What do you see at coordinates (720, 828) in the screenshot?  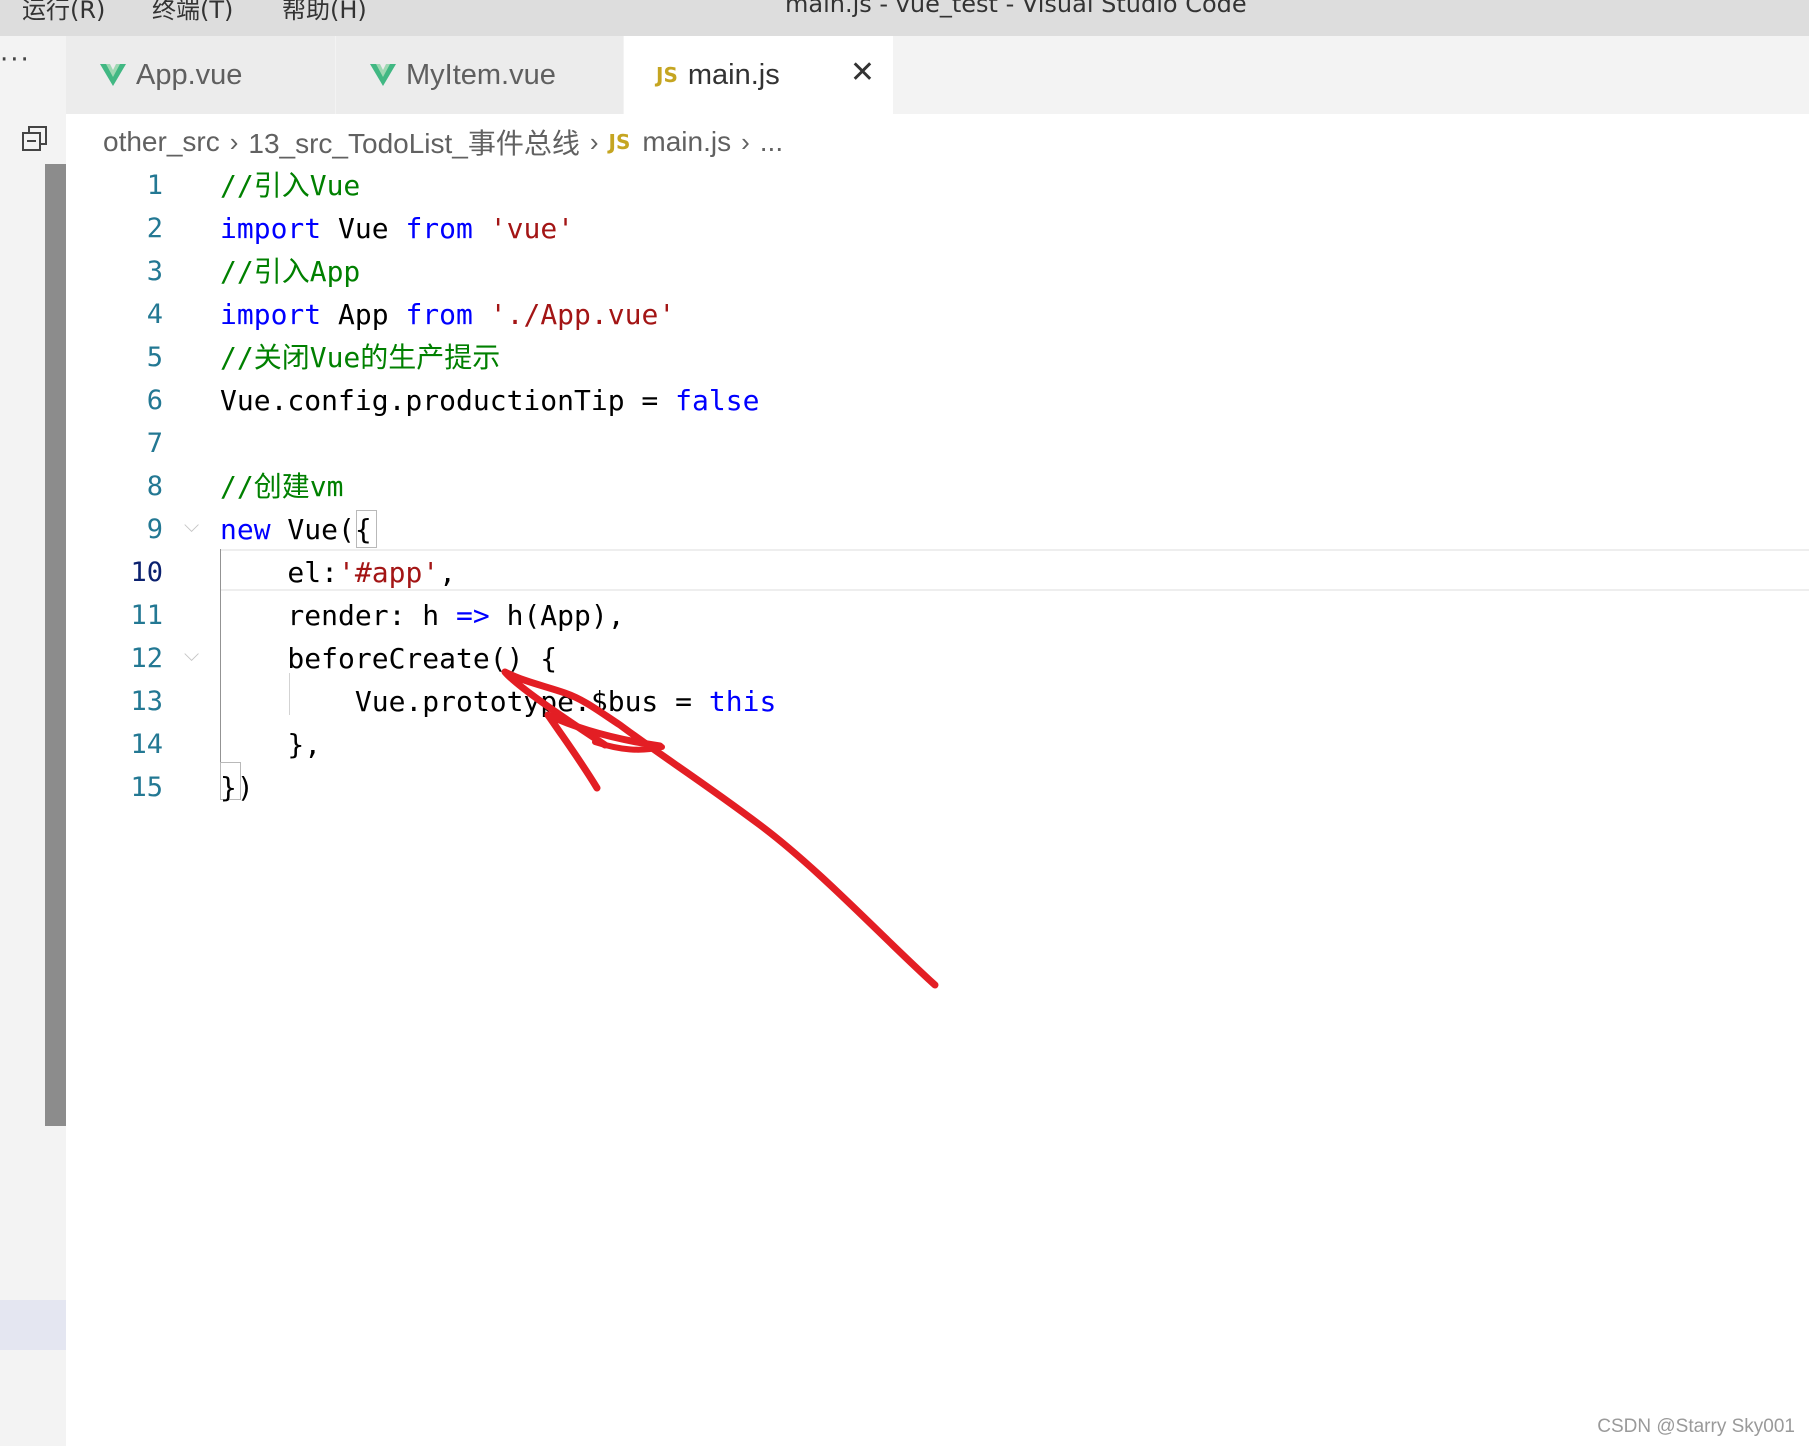 I see `red-arrow-annotation` at bounding box center [720, 828].